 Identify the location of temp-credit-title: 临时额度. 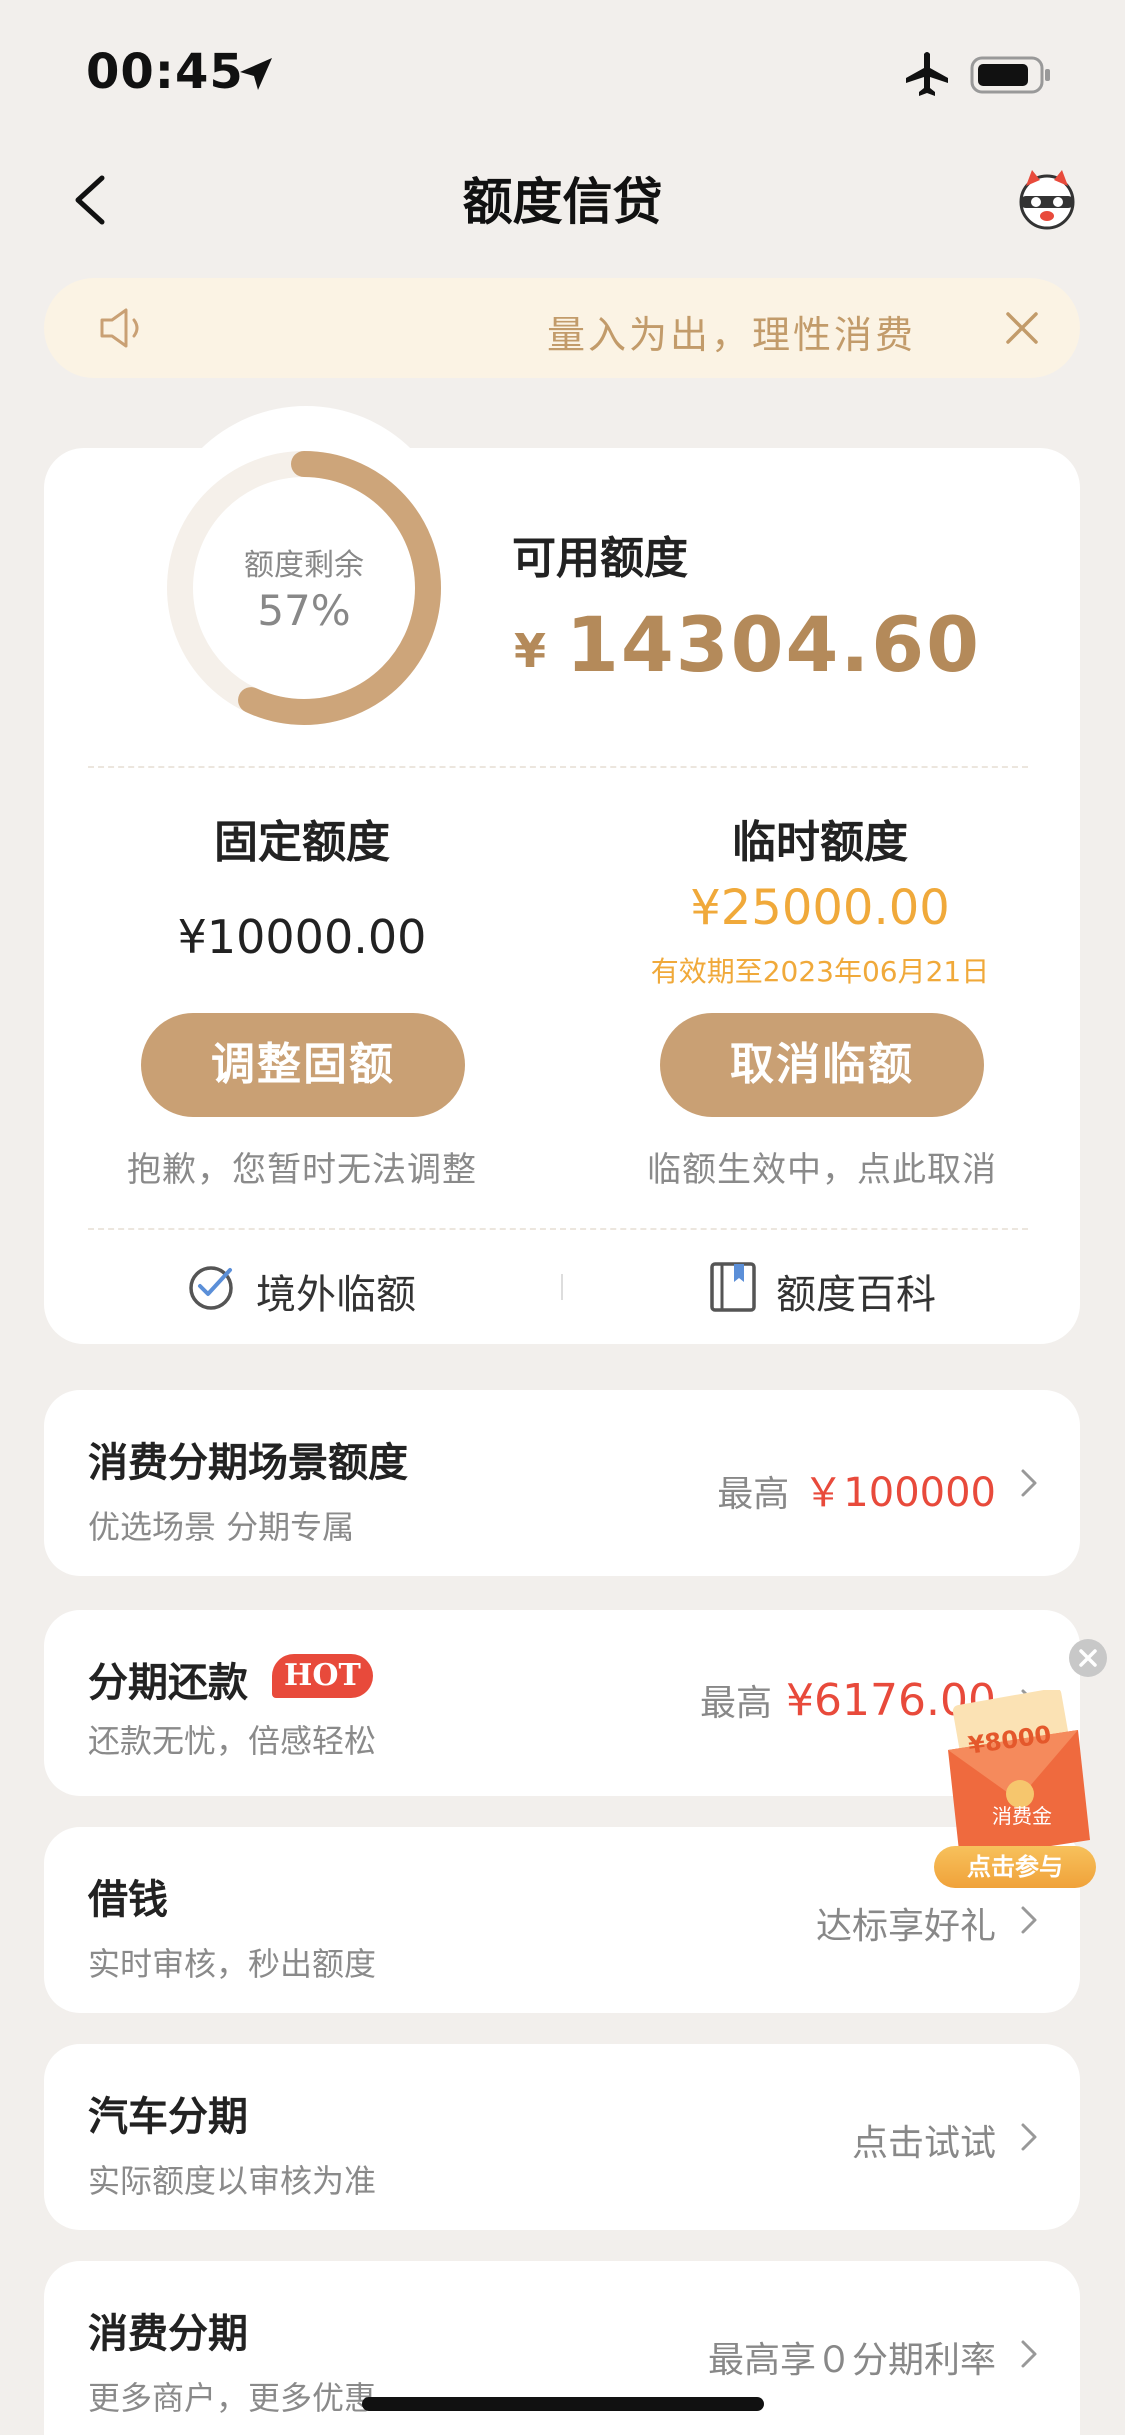
(820, 842).